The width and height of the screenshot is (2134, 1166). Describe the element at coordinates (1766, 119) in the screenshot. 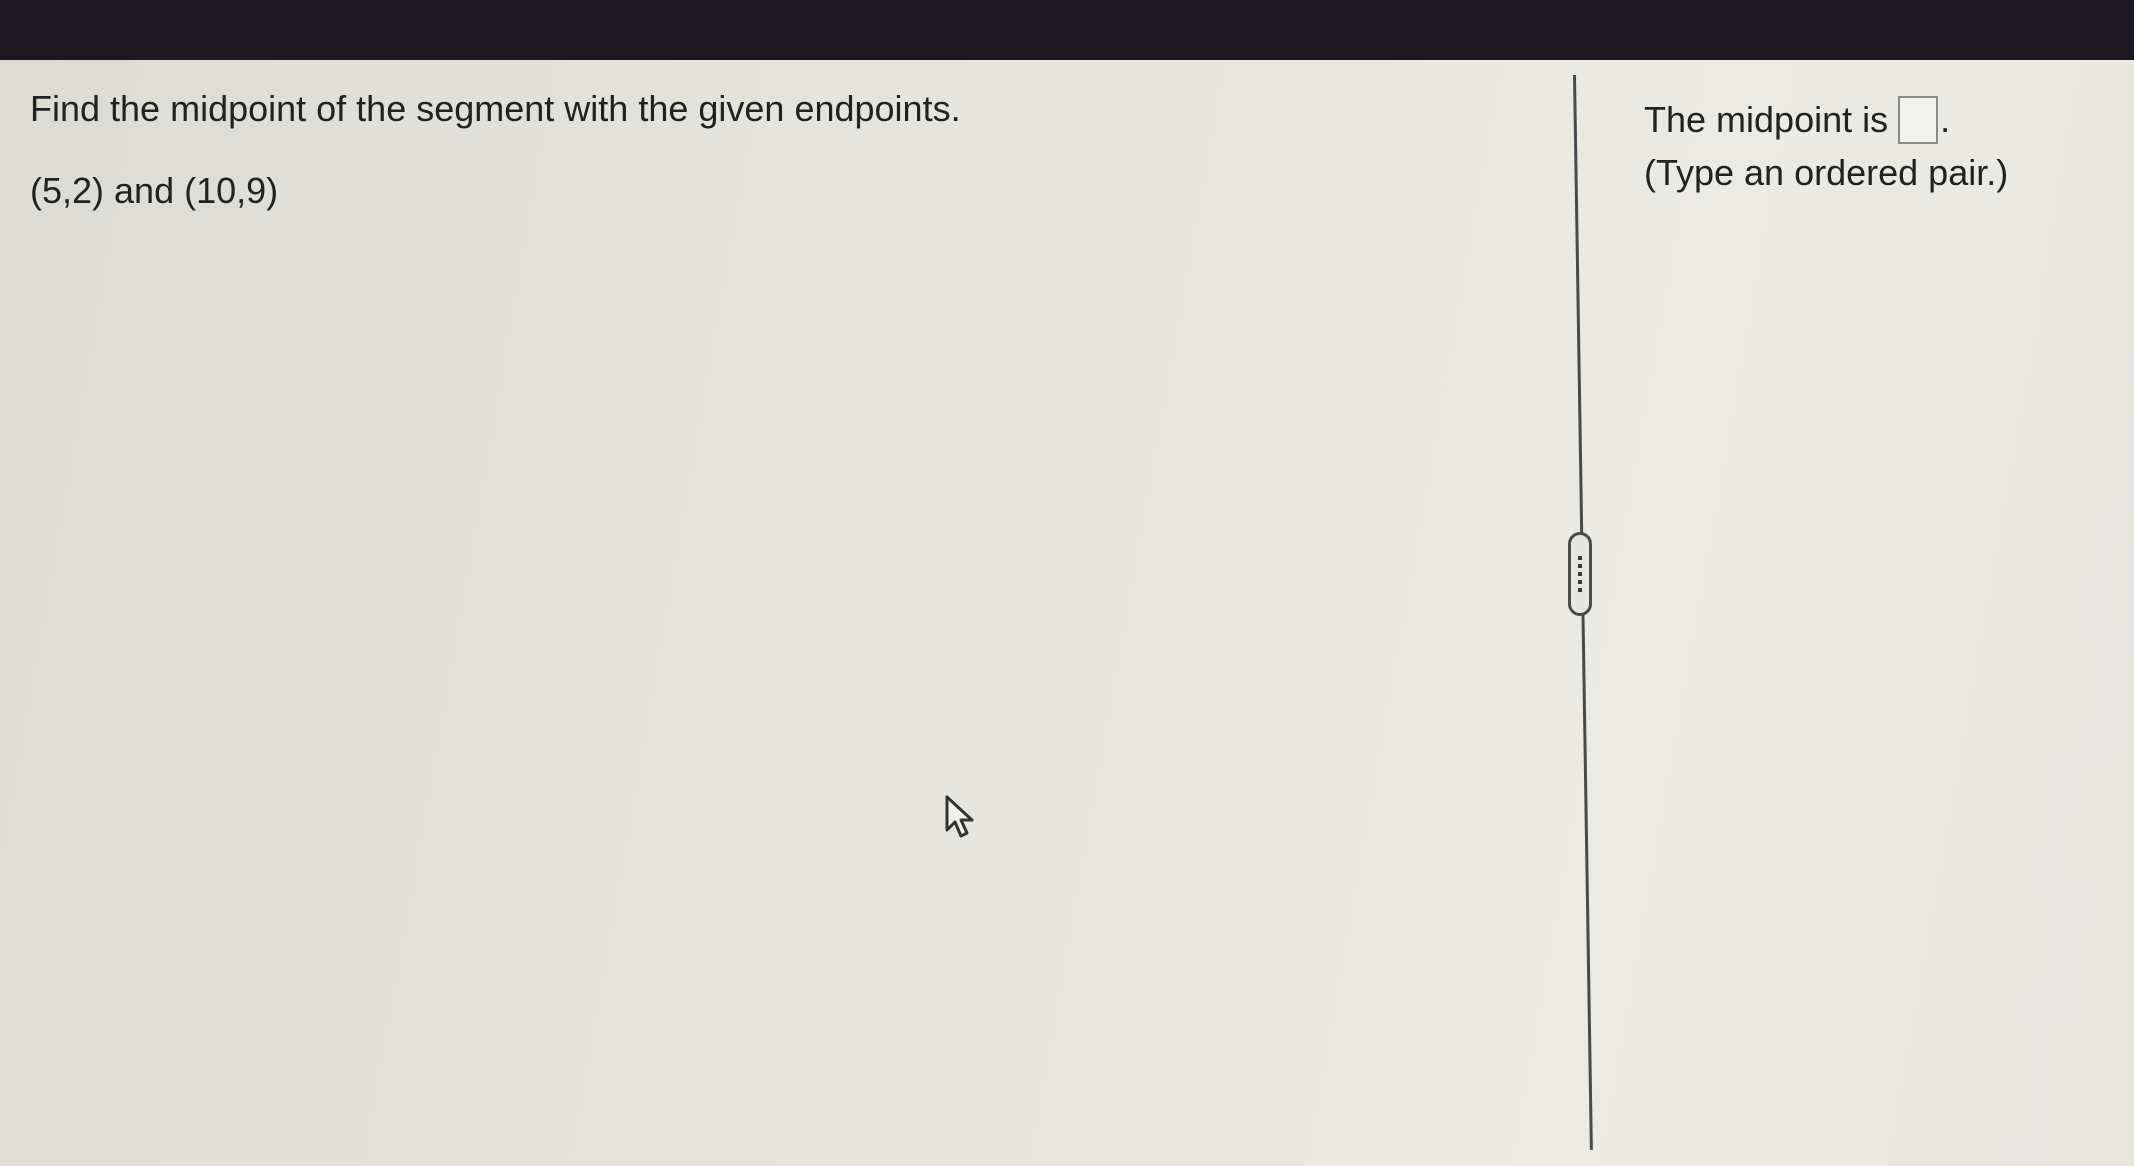

I see `answer-label: The midpoint is` at that location.